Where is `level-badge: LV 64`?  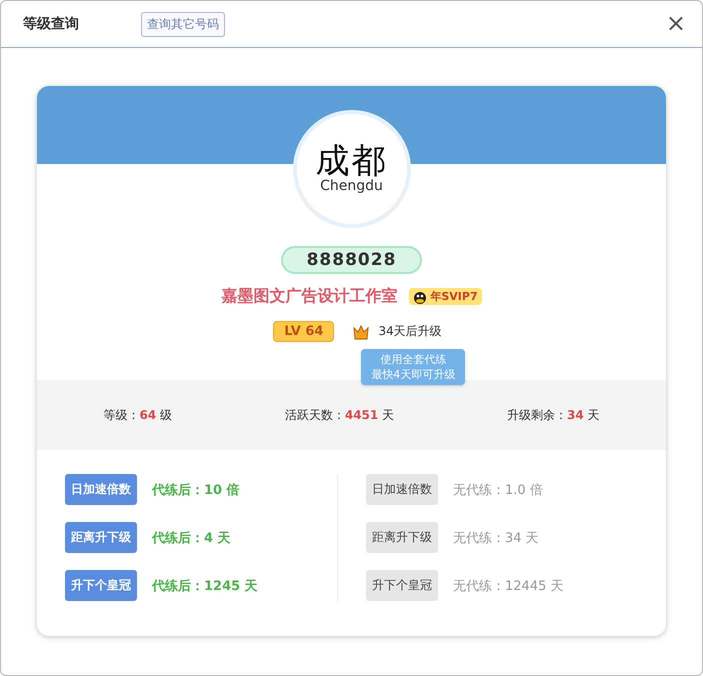
level-badge: LV 64 is located at coordinates (303, 331).